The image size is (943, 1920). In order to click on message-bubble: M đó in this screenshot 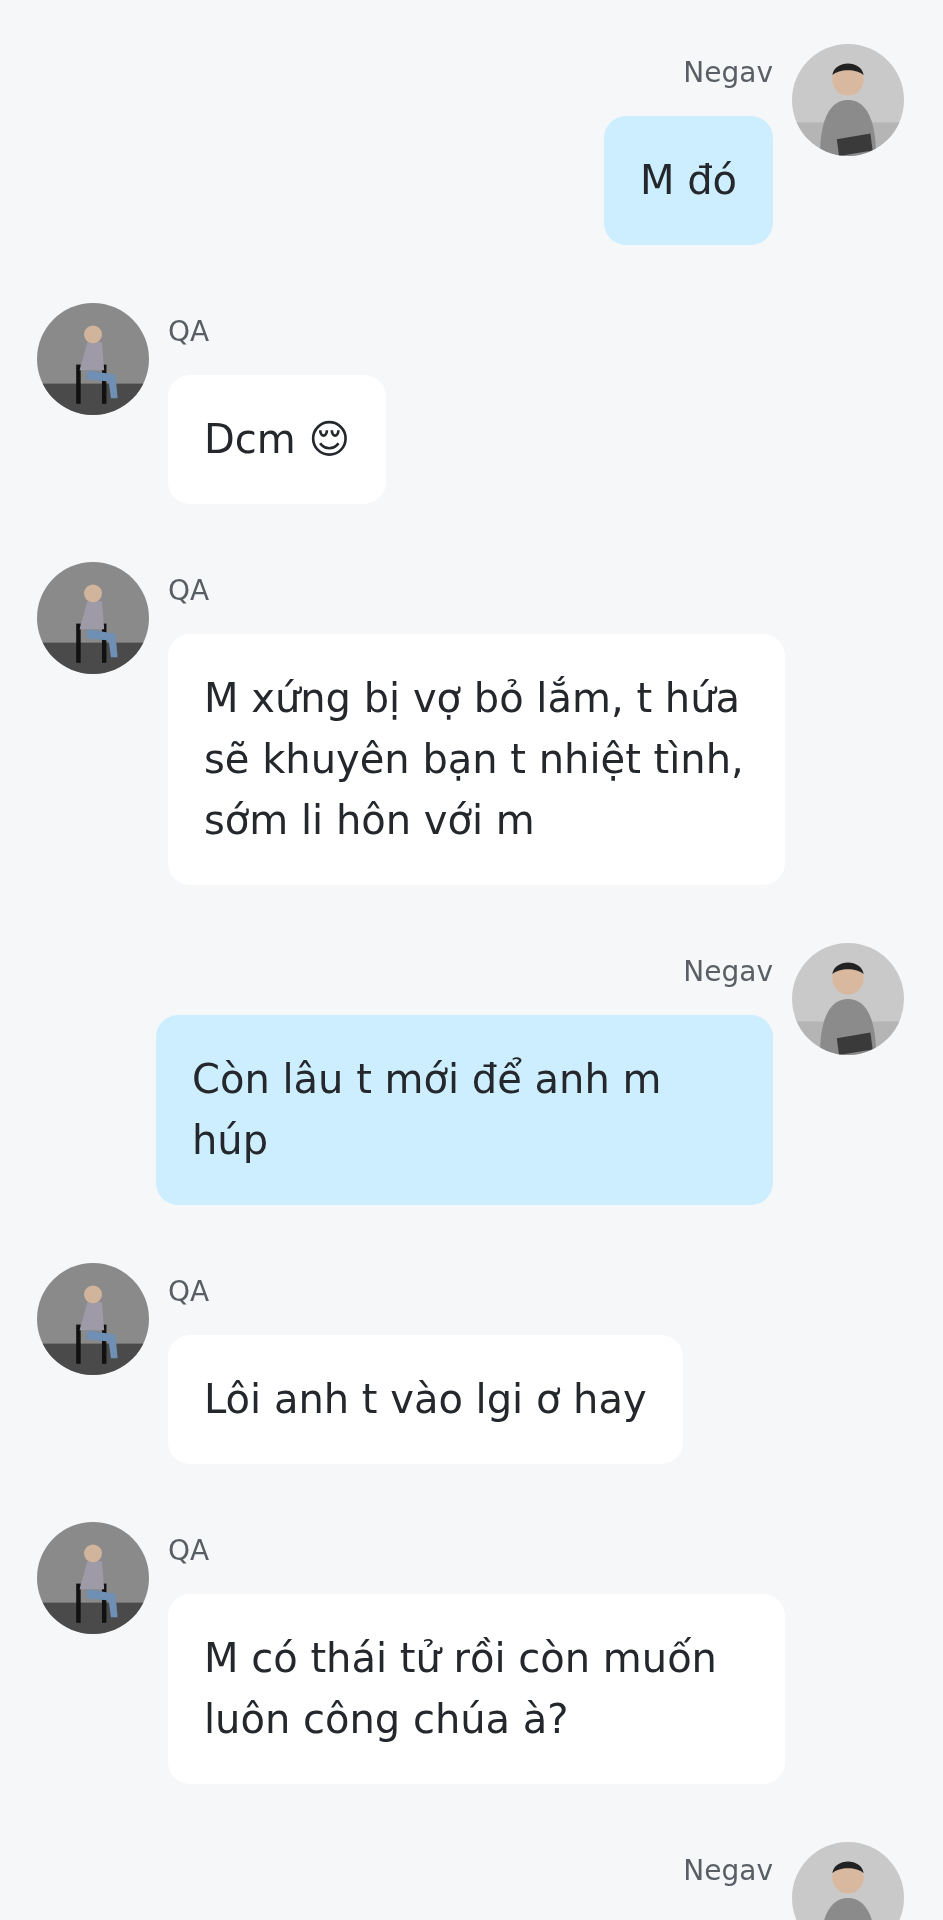, I will do `click(688, 180)`.